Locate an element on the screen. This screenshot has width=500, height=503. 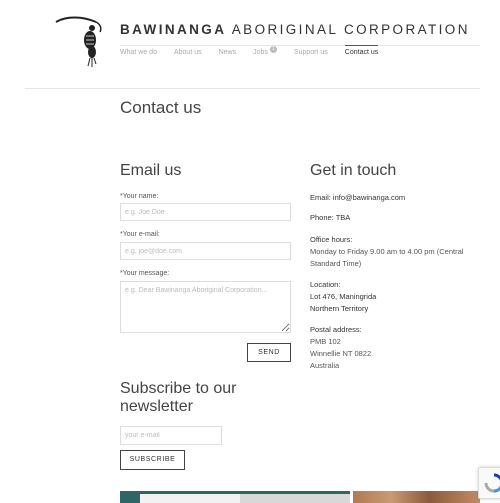
postal-line: PMB 102 is located at coordinates (325, 341).